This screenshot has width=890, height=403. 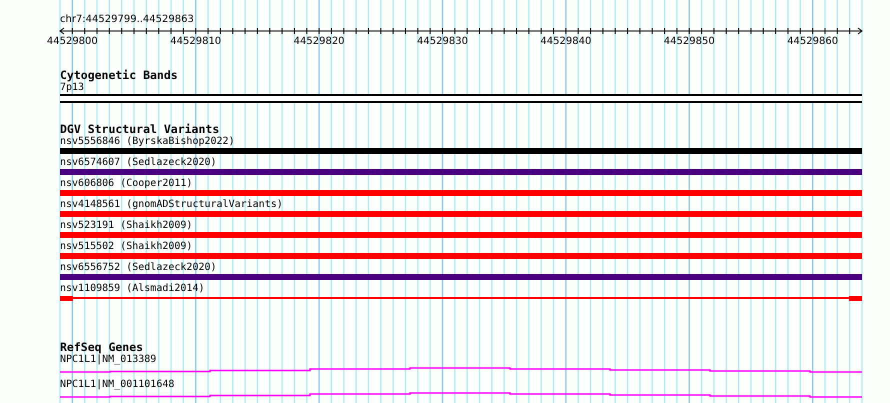 I want to click on variant-label: nsv6556752 (Sedlazeck2020), so click(x=138, y=268).